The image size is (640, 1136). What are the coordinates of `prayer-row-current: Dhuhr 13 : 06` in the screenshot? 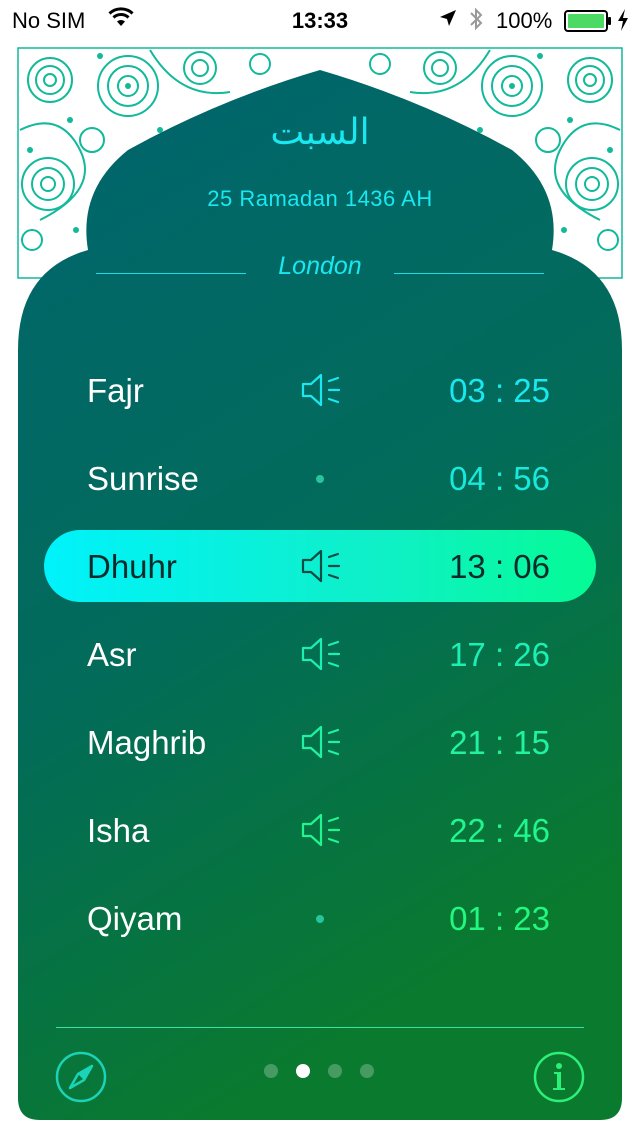 It's located at (320, 566).